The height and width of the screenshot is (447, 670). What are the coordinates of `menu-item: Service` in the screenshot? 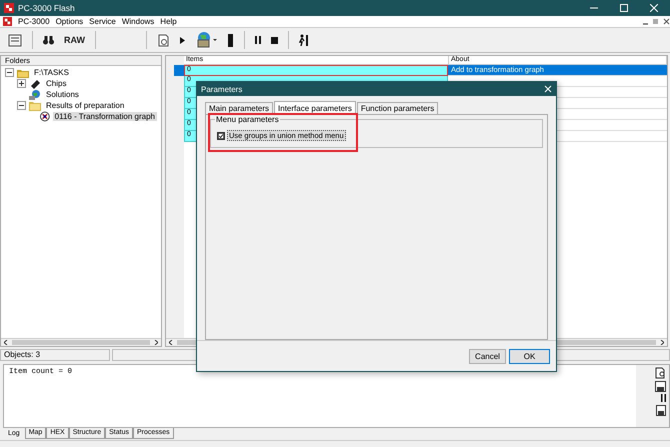 It's located at (102, 21).